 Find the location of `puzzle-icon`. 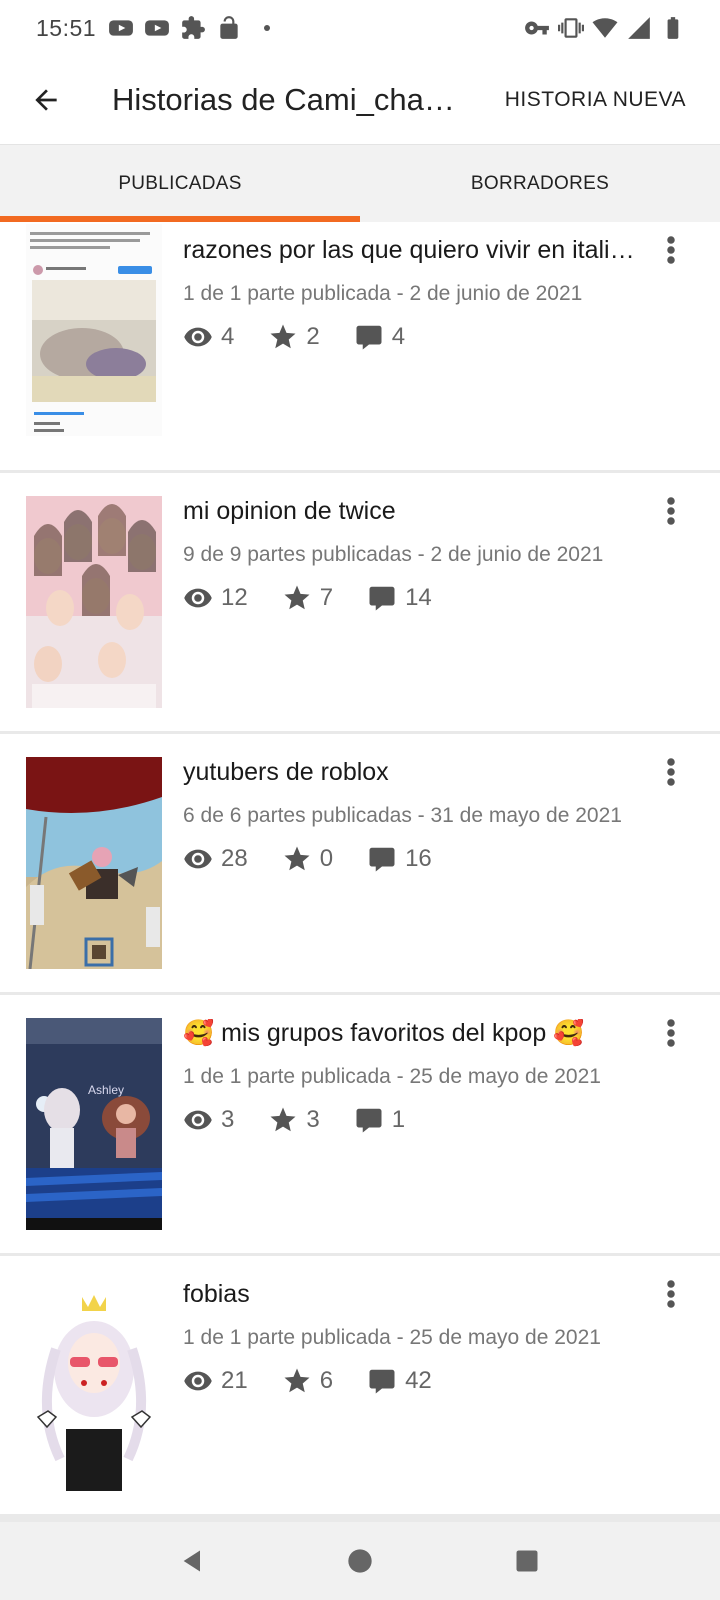

puzzle-icon is located at coordinates (193, 28).